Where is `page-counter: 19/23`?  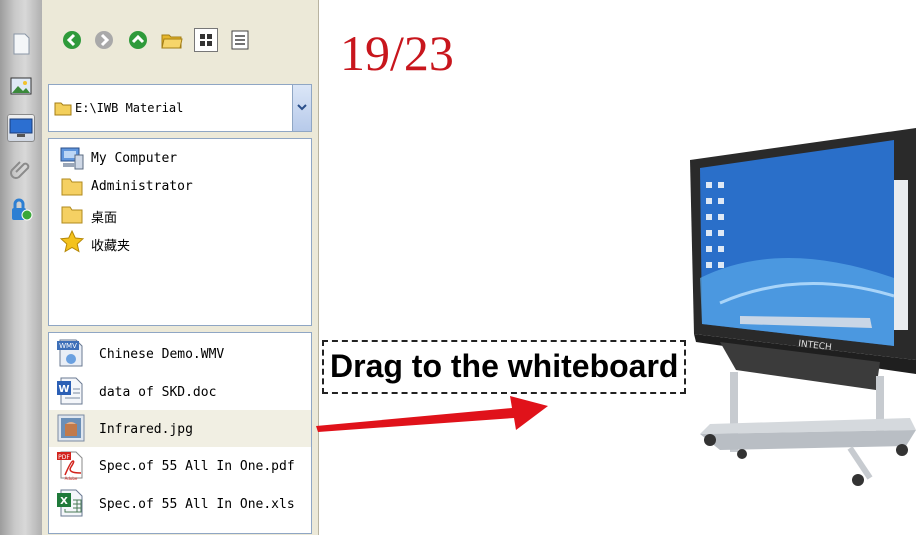
page-counter: 19/23 is located at coordinates (397, 53).